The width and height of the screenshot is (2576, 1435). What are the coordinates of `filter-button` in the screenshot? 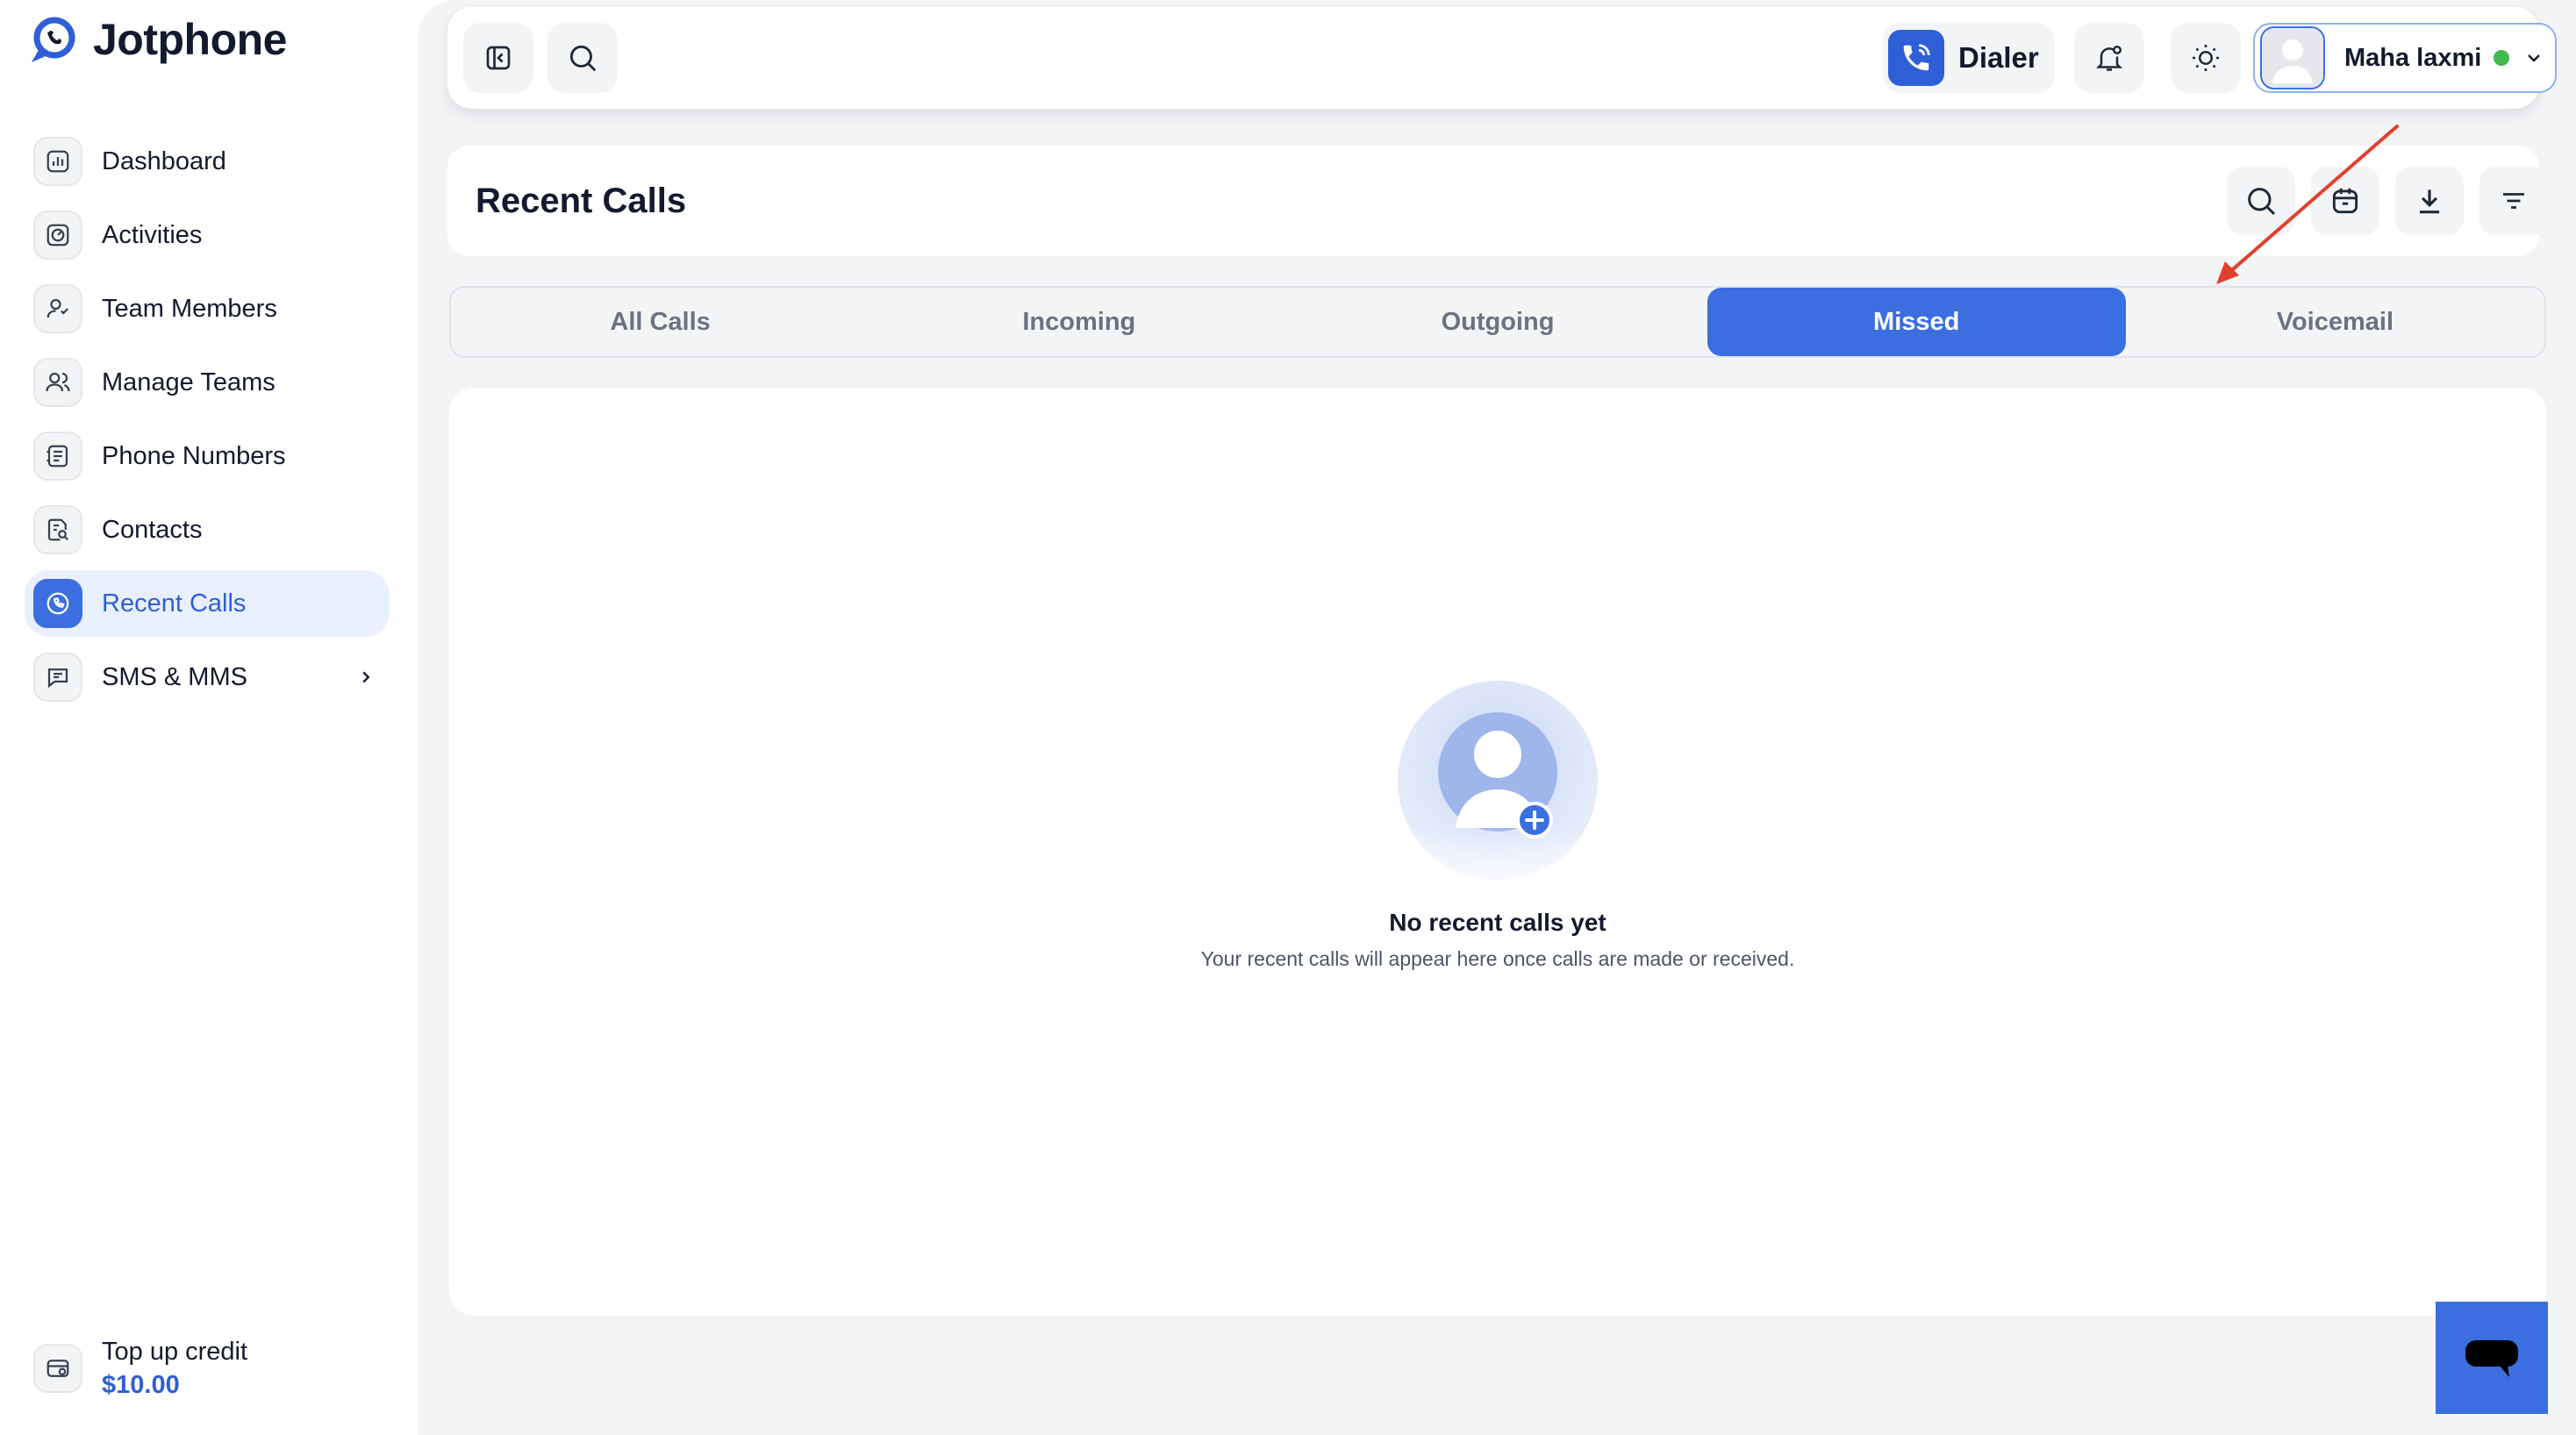 It's located at (2513, 201).